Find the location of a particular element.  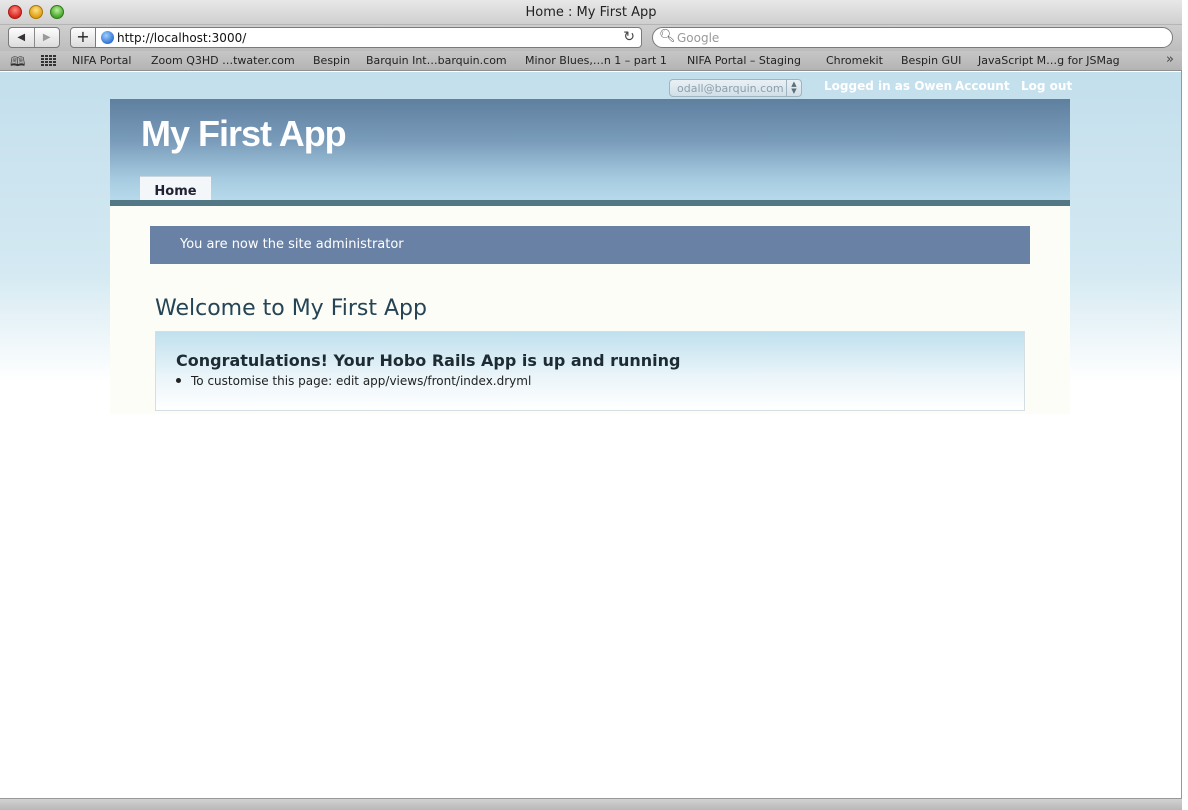

top-sites-grid-icon is located at coordinates (48, 60).